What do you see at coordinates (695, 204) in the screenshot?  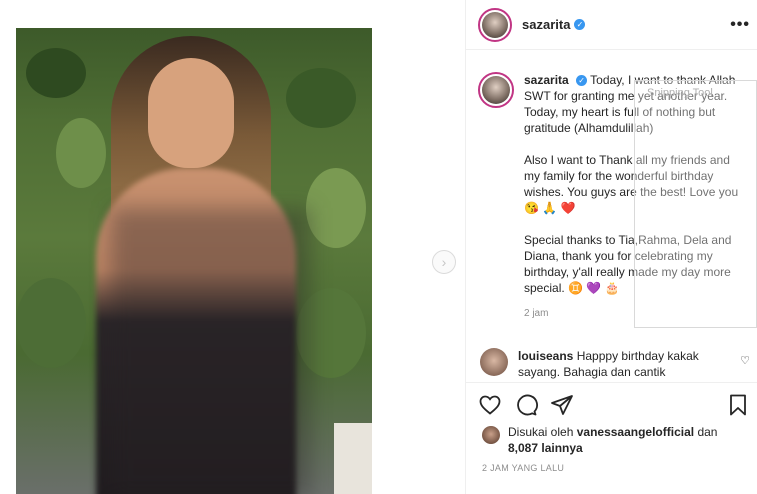 I see `snipping-tool-overlay: Snipping Tool` at bounding box center [695, 204].